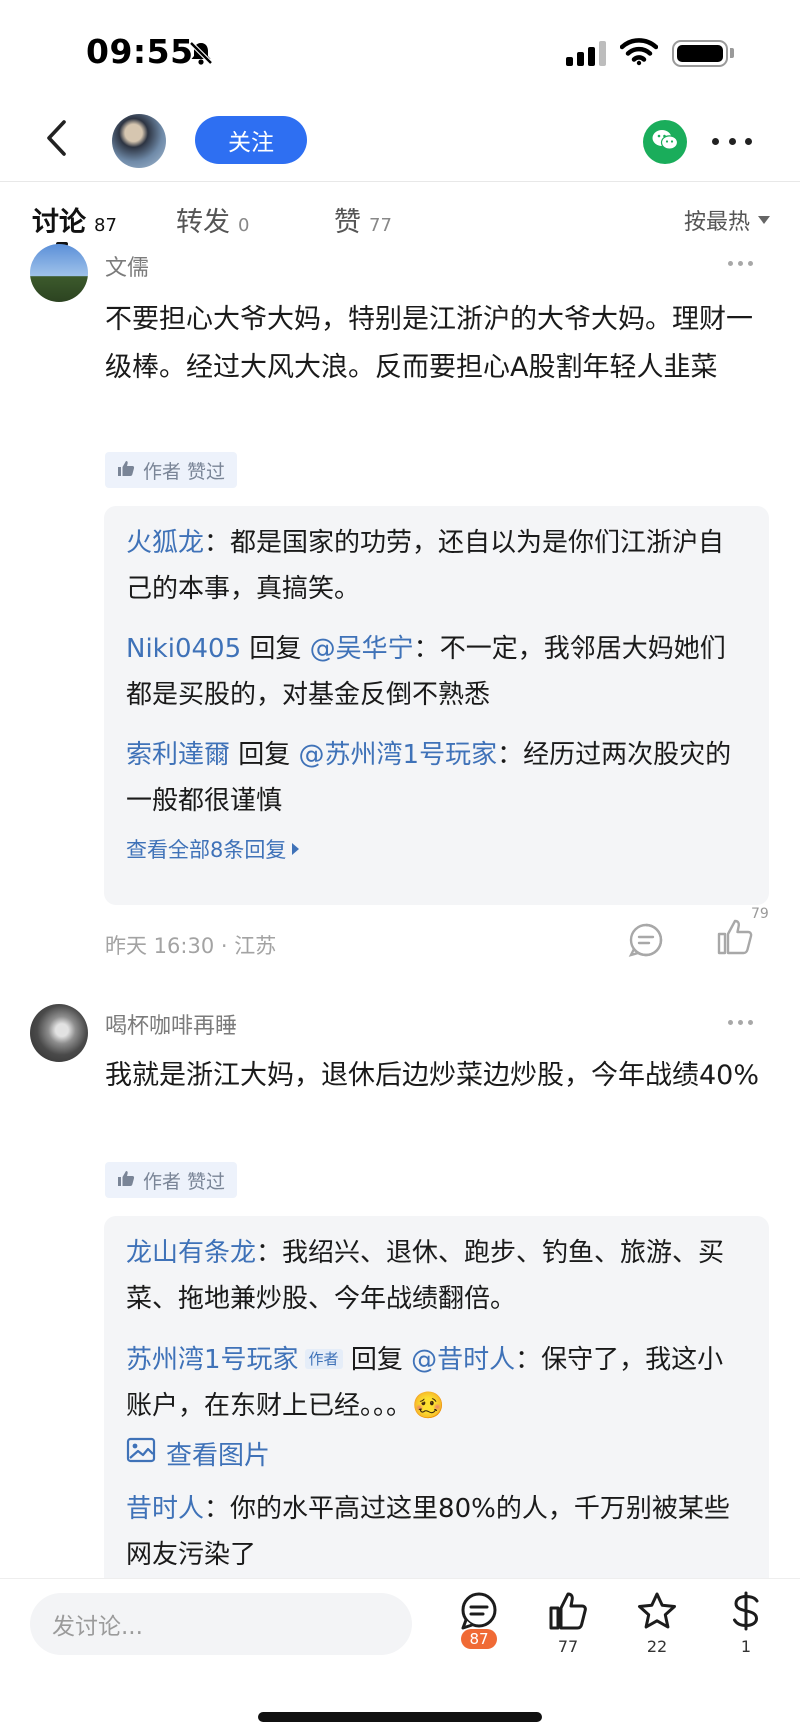 The width and height of the screenshot is (800, 1734). Describe the element at coordinates (436, 566) in the screenshot. I see `reply-item: 火狐龙：都是国家的功劳，还自以为是你们江浙沪自己的本事，真搞笑。` at that location.